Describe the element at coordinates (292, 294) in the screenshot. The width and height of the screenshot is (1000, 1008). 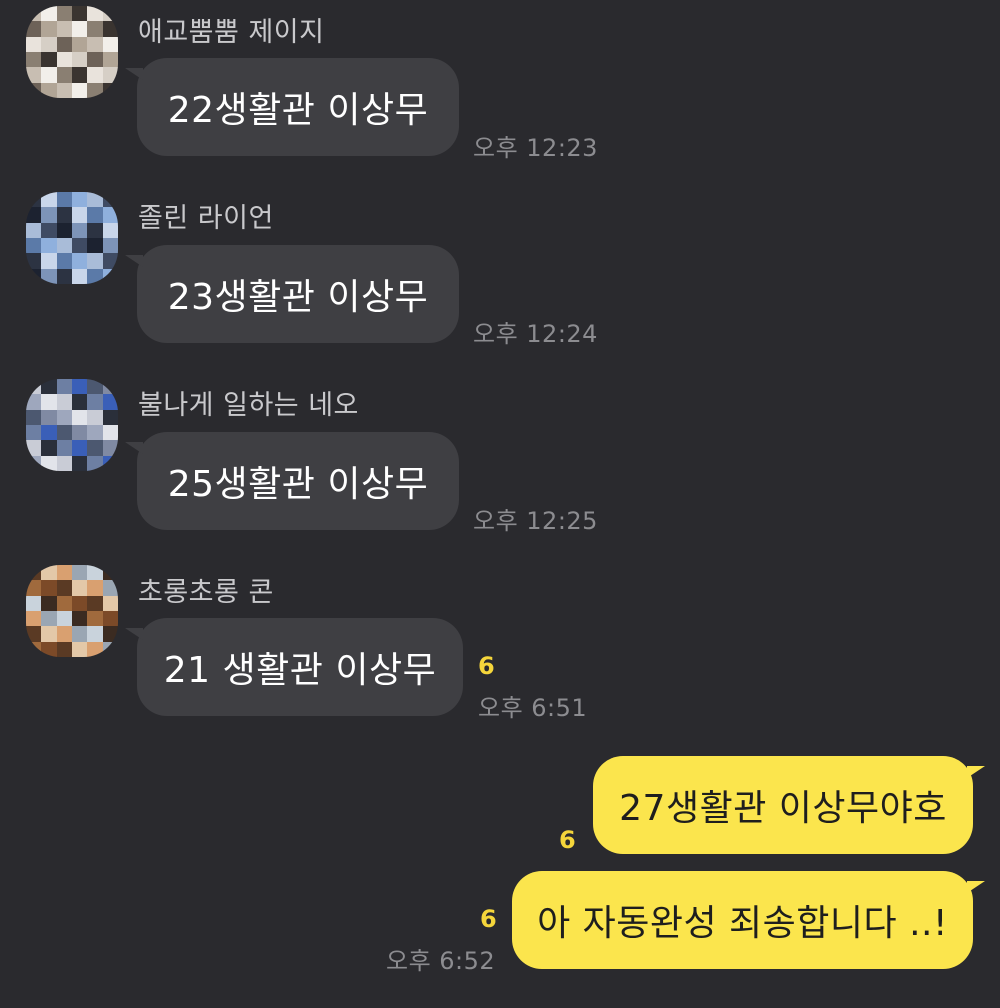
I see `message-bubble: 23생활관 이상무` at that location.